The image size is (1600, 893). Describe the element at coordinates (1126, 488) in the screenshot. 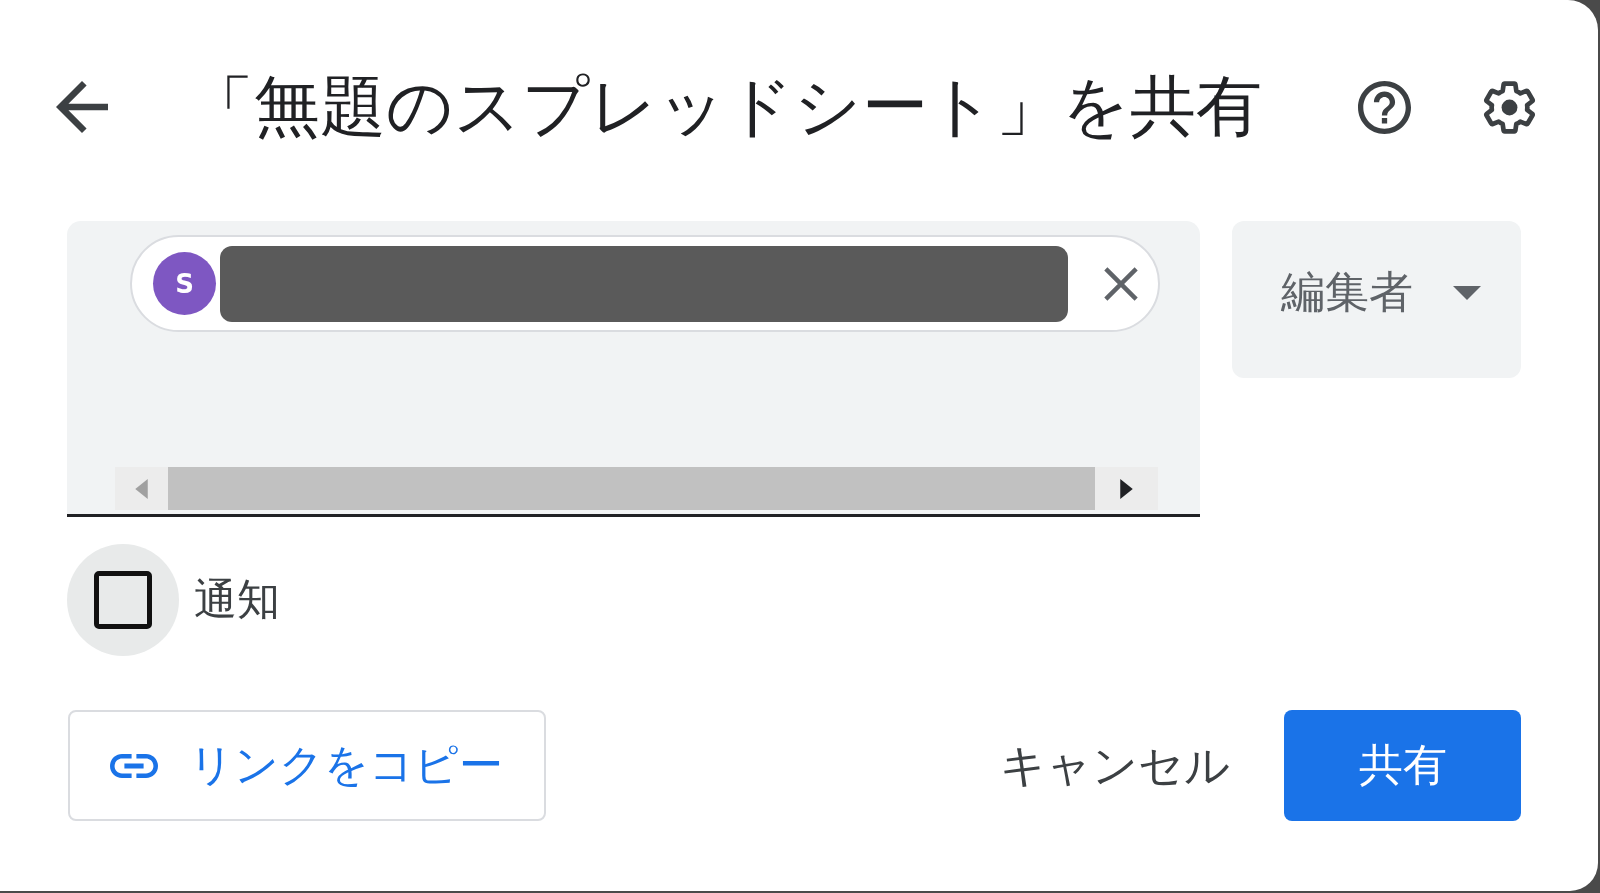

I see `scroll-right-icon` at that location.